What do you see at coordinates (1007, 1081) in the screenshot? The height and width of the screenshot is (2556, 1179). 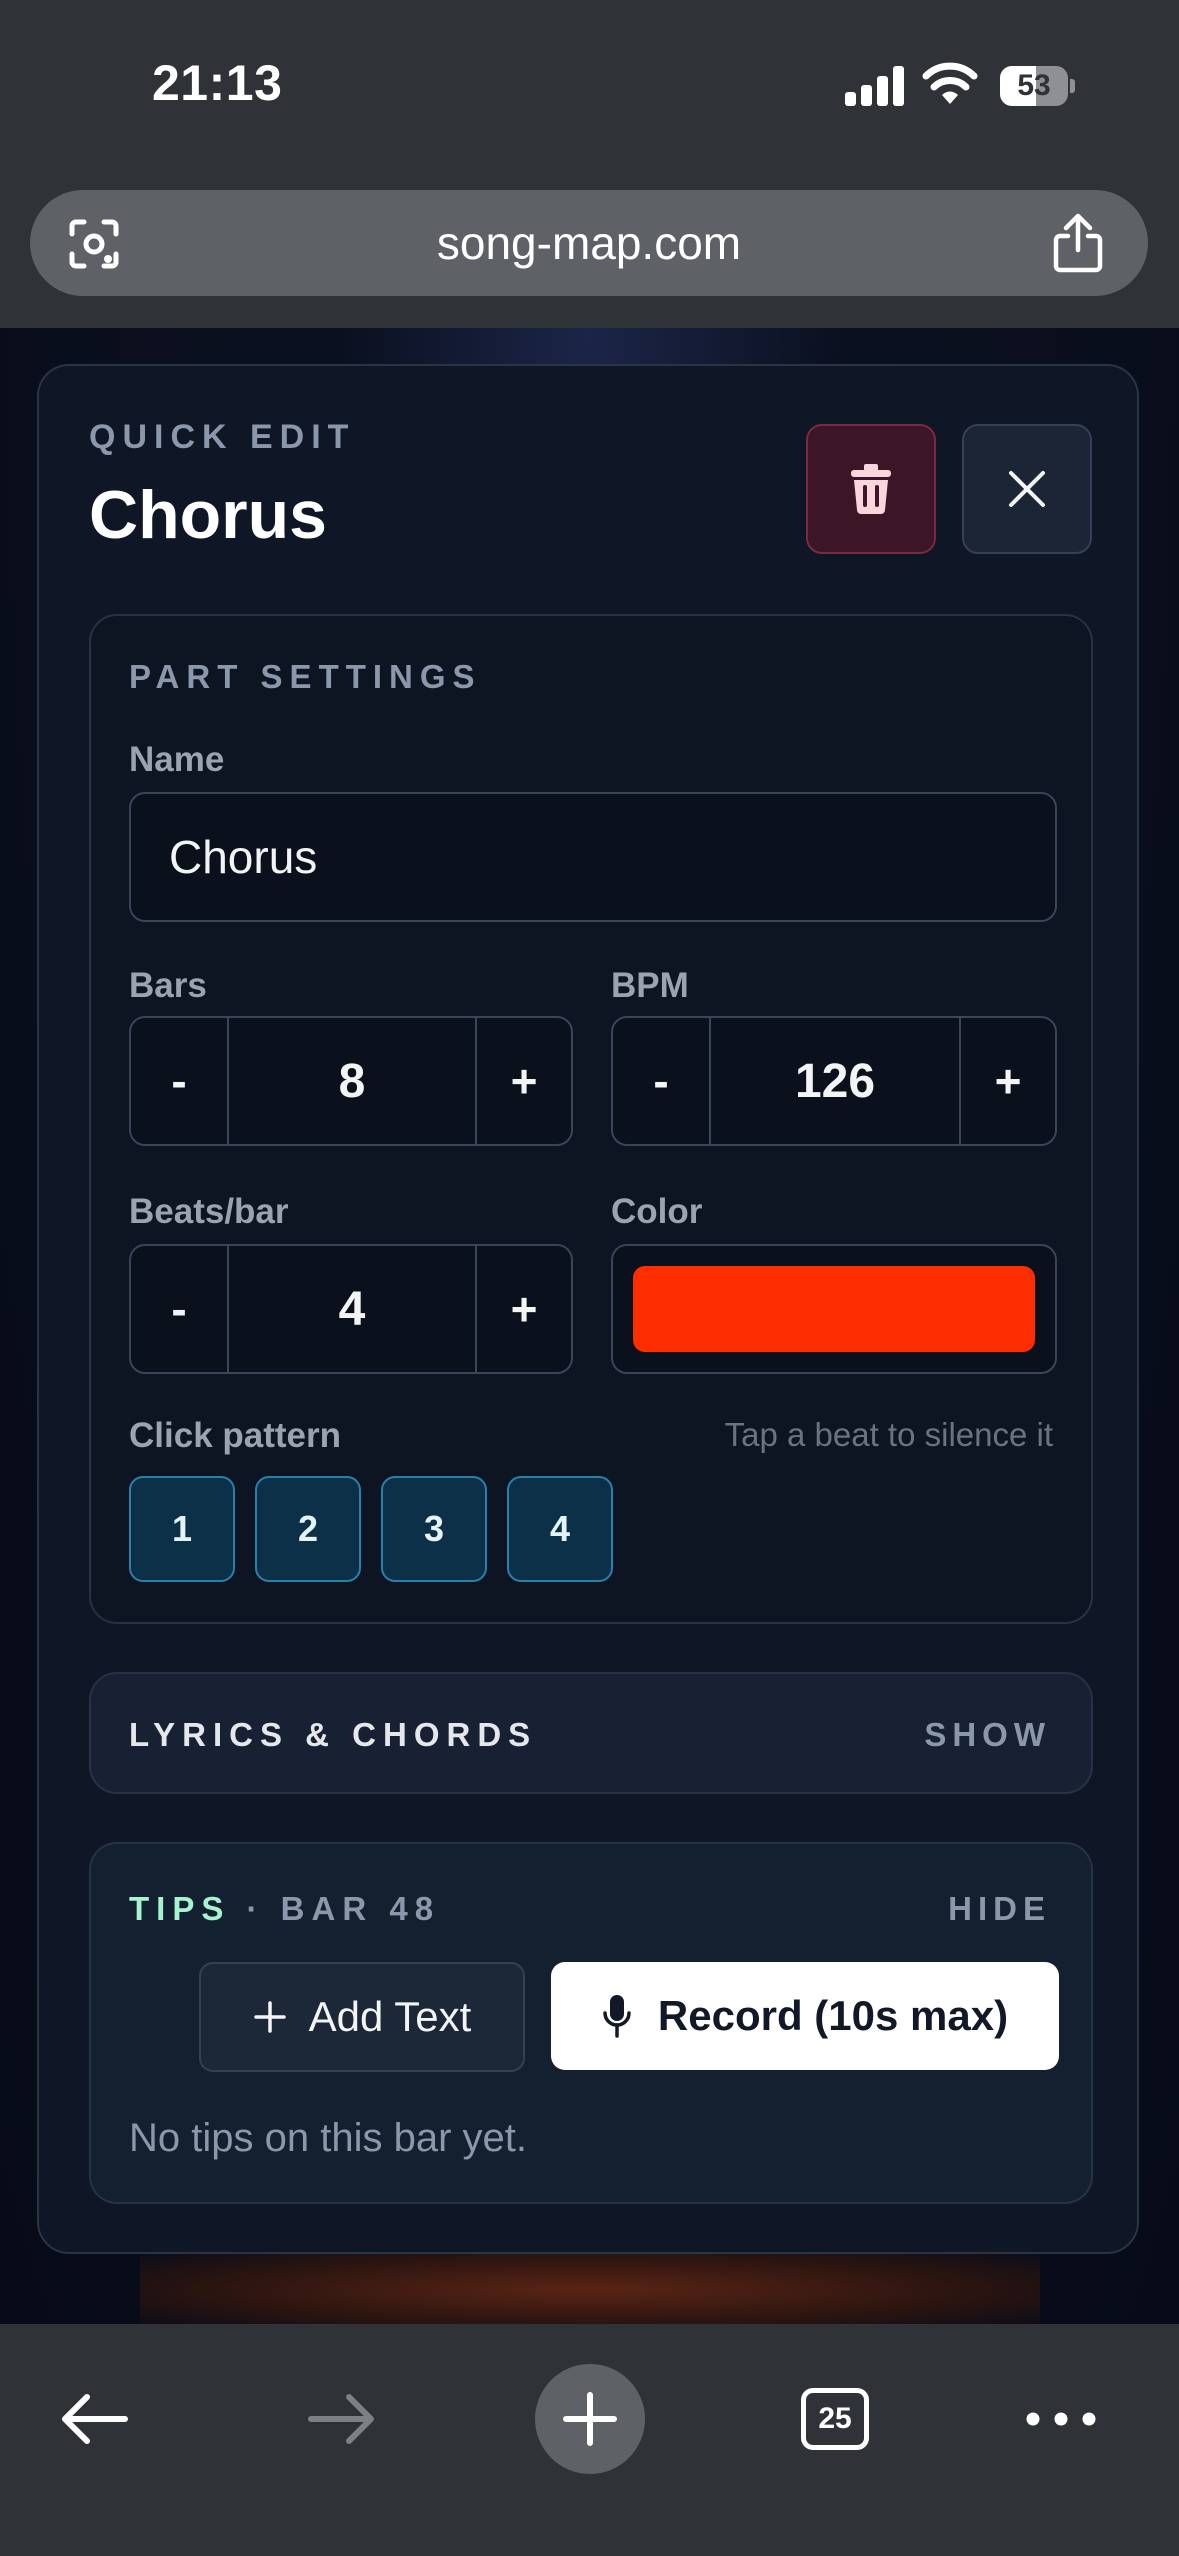 I see `bpm-increment-button: +` at bounding box center [1007, 1081].